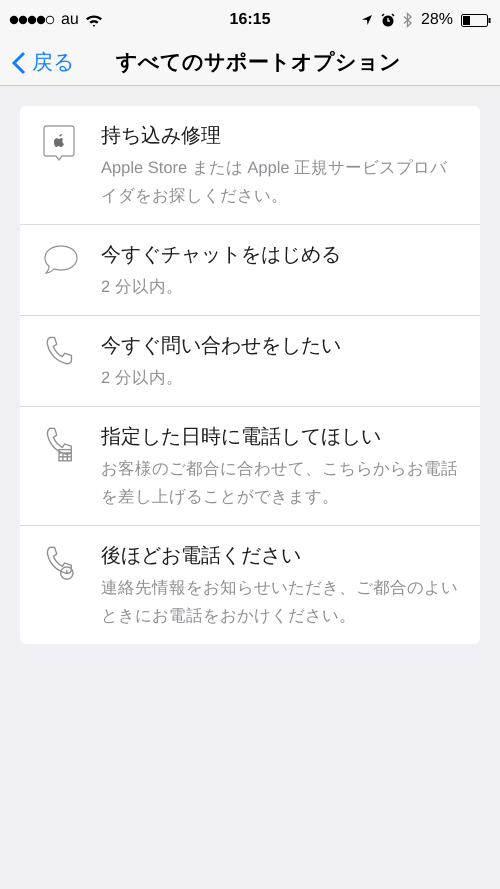  Describe the element at coordinates (366, 20) in the screenshot. I see `location-arrow-icon` at that location.